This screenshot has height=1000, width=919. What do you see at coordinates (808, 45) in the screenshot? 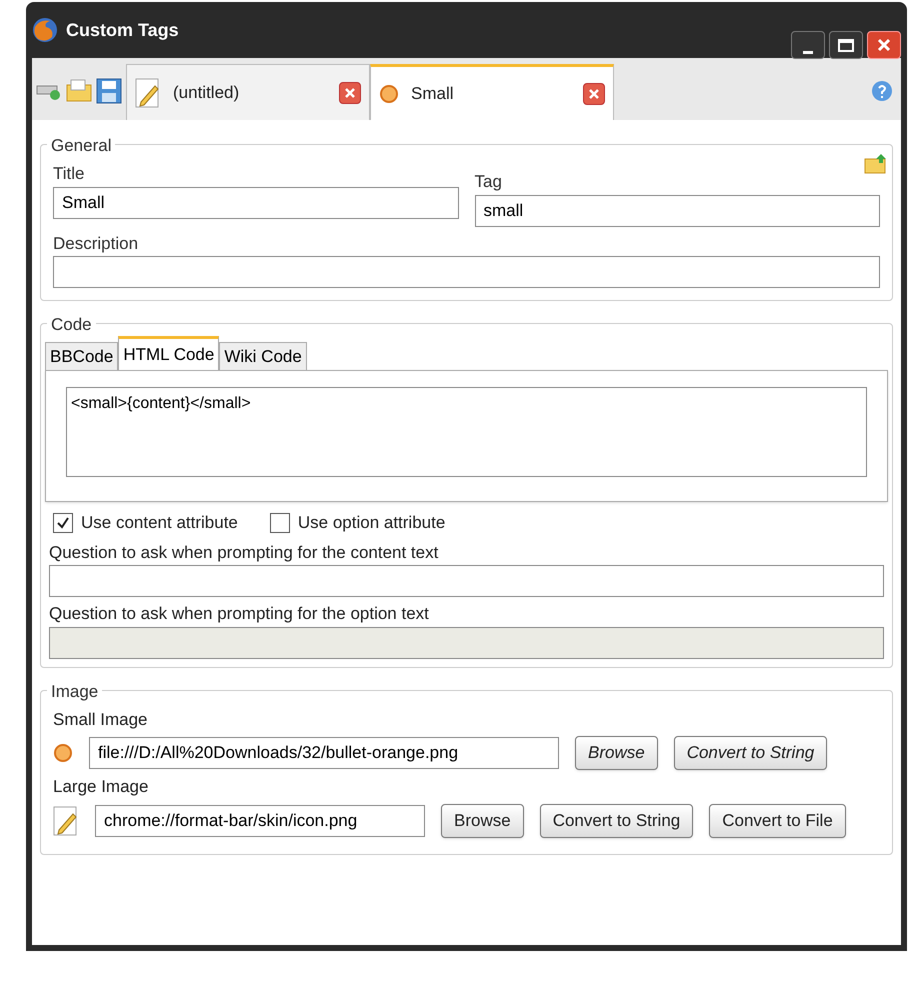
I see `minimize-button` at bounding box center [808, 45].